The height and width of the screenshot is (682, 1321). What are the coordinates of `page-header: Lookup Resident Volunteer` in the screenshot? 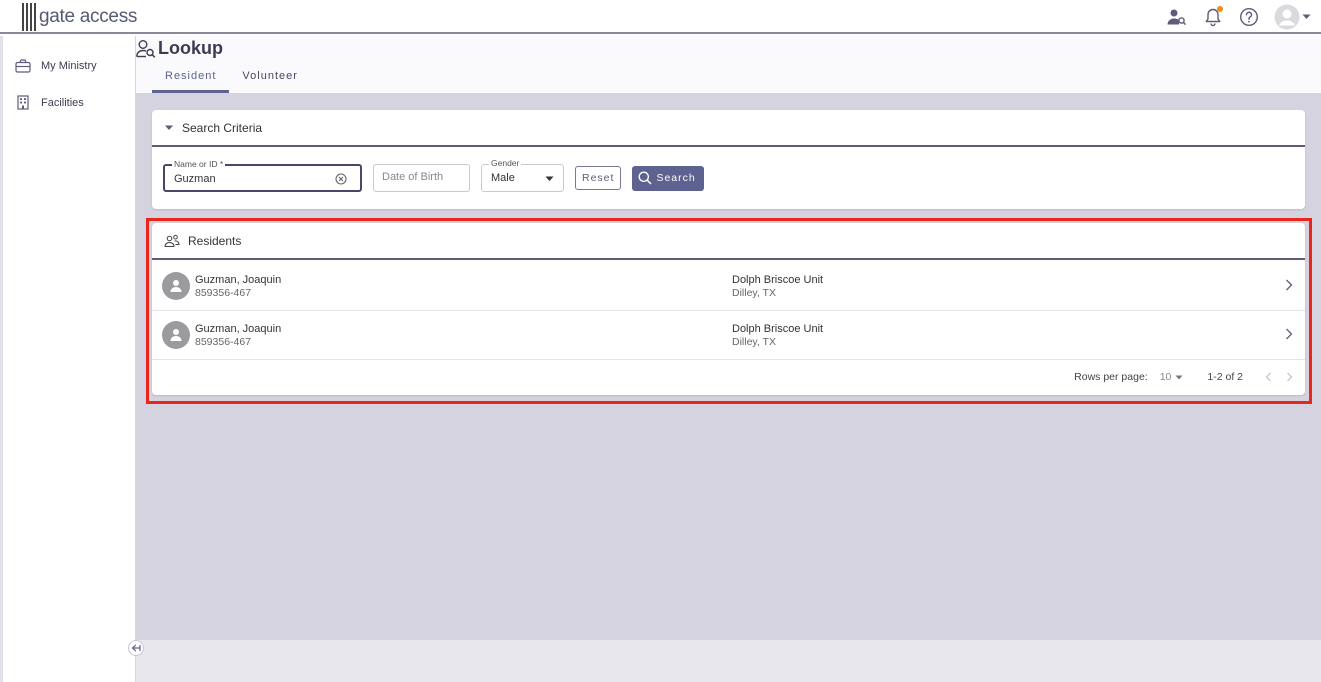 It's located at (728, 64).